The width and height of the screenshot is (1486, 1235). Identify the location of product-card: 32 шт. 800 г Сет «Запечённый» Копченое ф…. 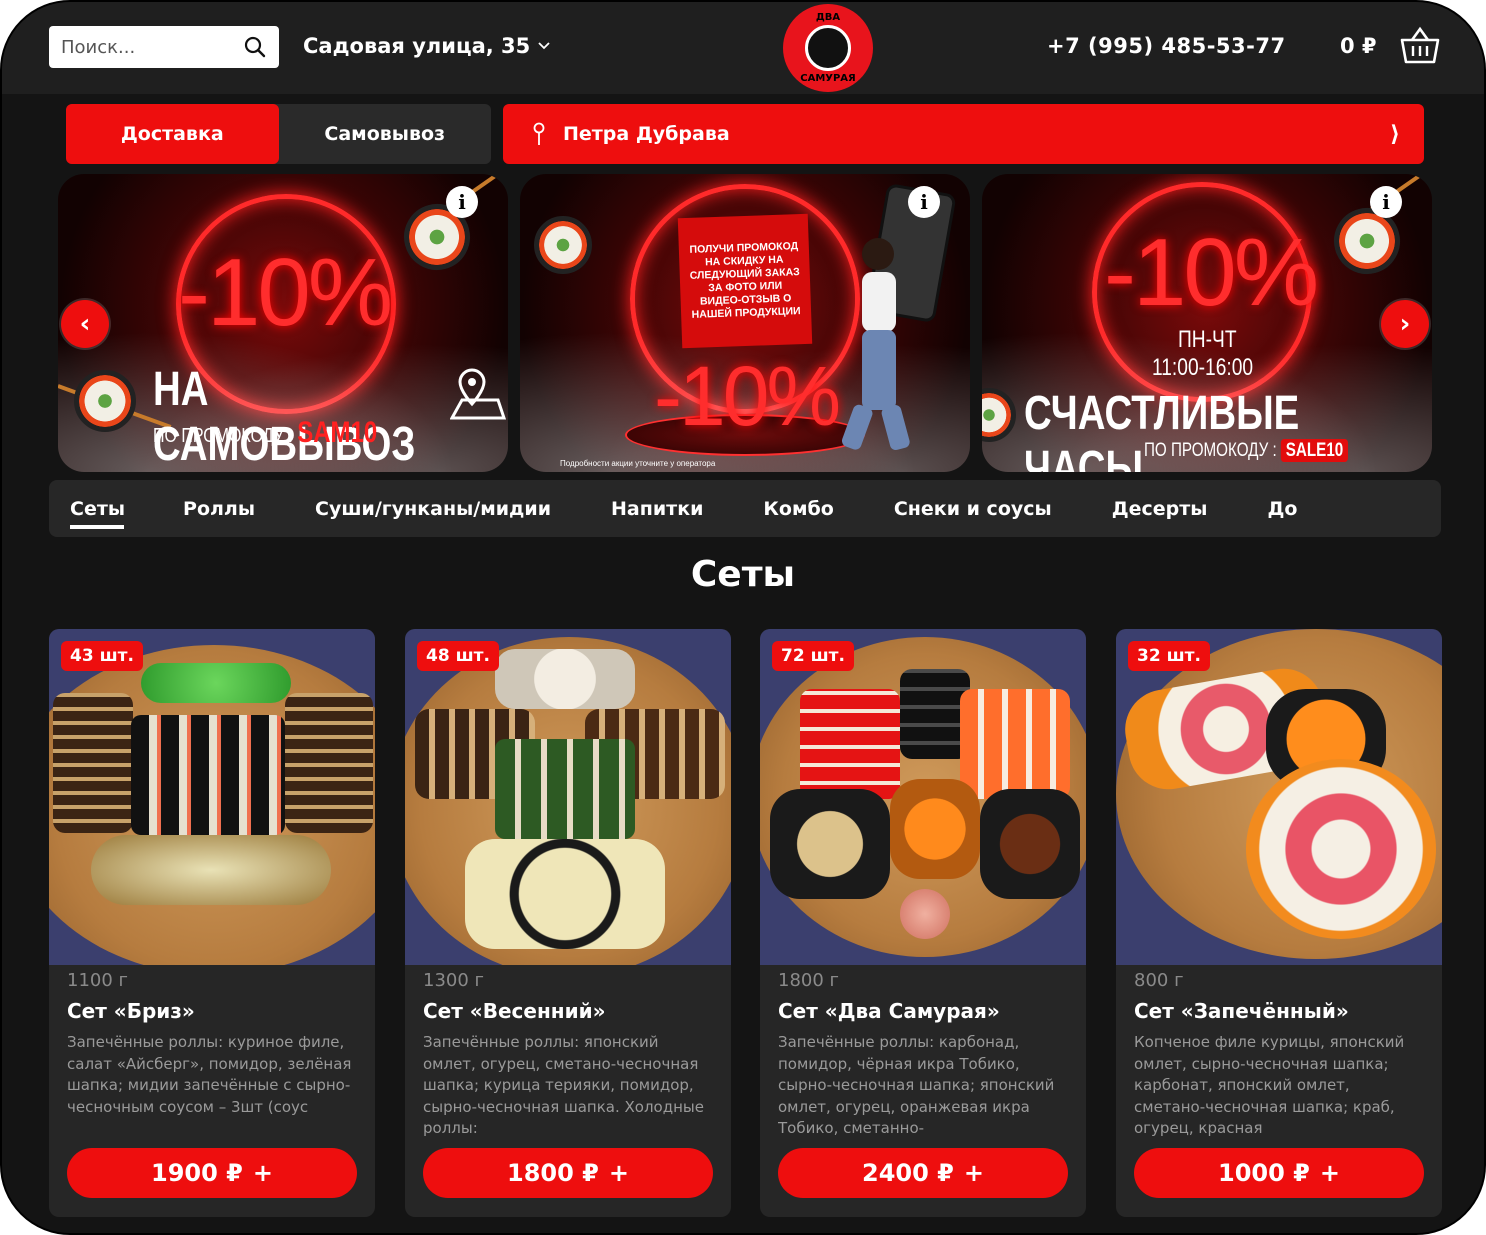
(1279, 923).